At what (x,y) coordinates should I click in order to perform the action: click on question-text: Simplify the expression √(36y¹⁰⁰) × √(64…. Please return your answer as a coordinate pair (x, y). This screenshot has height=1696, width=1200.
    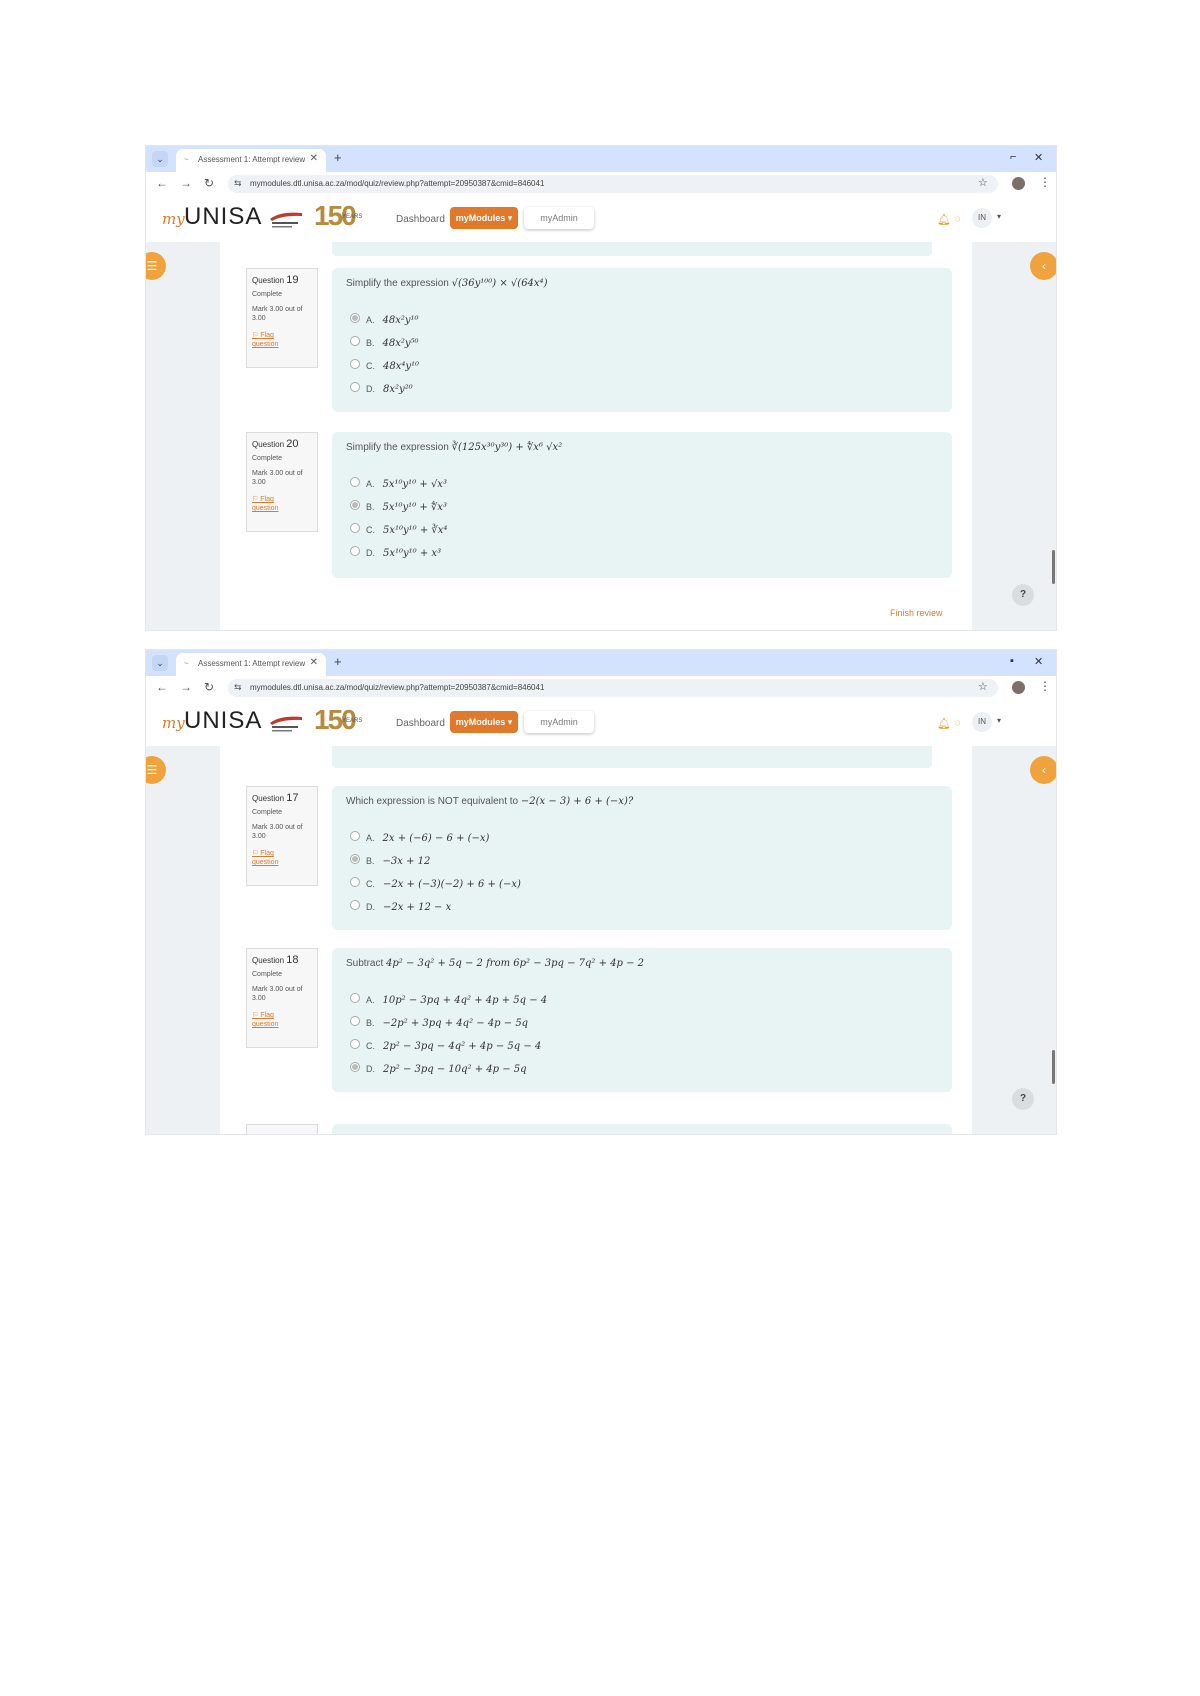
    Looking at the image, I should click on (447, 283).